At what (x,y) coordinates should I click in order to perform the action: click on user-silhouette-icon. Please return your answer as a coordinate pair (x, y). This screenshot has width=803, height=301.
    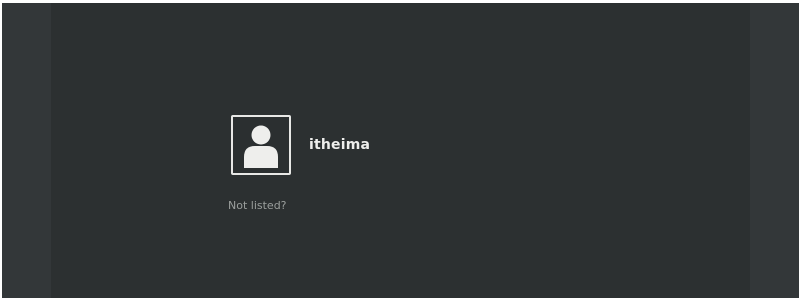
    Looking at the image, I should click on (261, 146).